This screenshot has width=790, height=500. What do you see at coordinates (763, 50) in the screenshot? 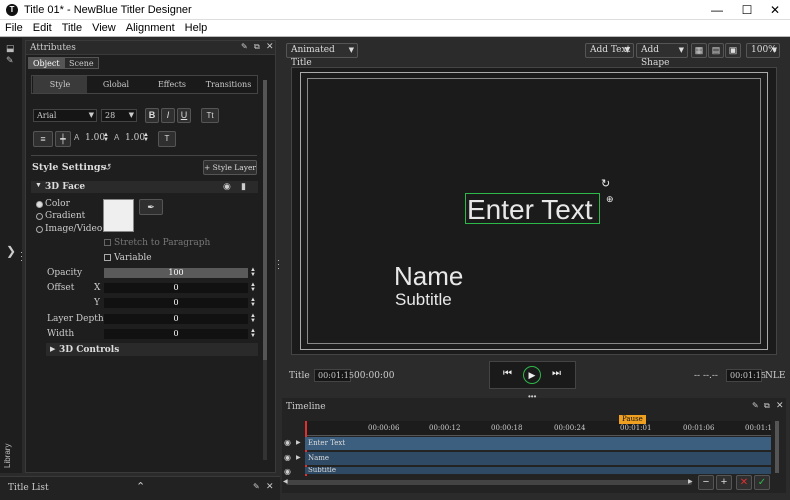
I see `zoom-select: 100% ▼` at bounding box center [763, 50].